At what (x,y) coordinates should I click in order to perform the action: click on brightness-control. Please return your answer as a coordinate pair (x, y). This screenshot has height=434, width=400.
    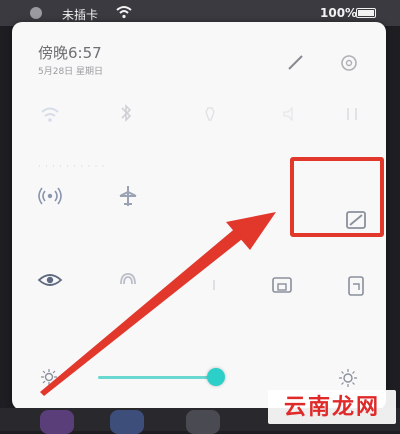
    Looking at the image, I should click on (199, 377).